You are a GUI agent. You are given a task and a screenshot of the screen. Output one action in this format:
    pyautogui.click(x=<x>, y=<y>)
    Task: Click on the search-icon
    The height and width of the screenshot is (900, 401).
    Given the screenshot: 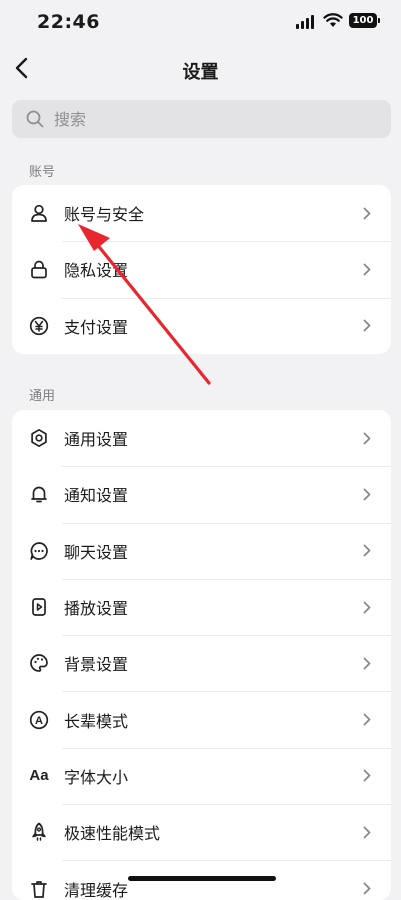 What is the action you would take?
    pyautogui.click(x=35, y=119)
    